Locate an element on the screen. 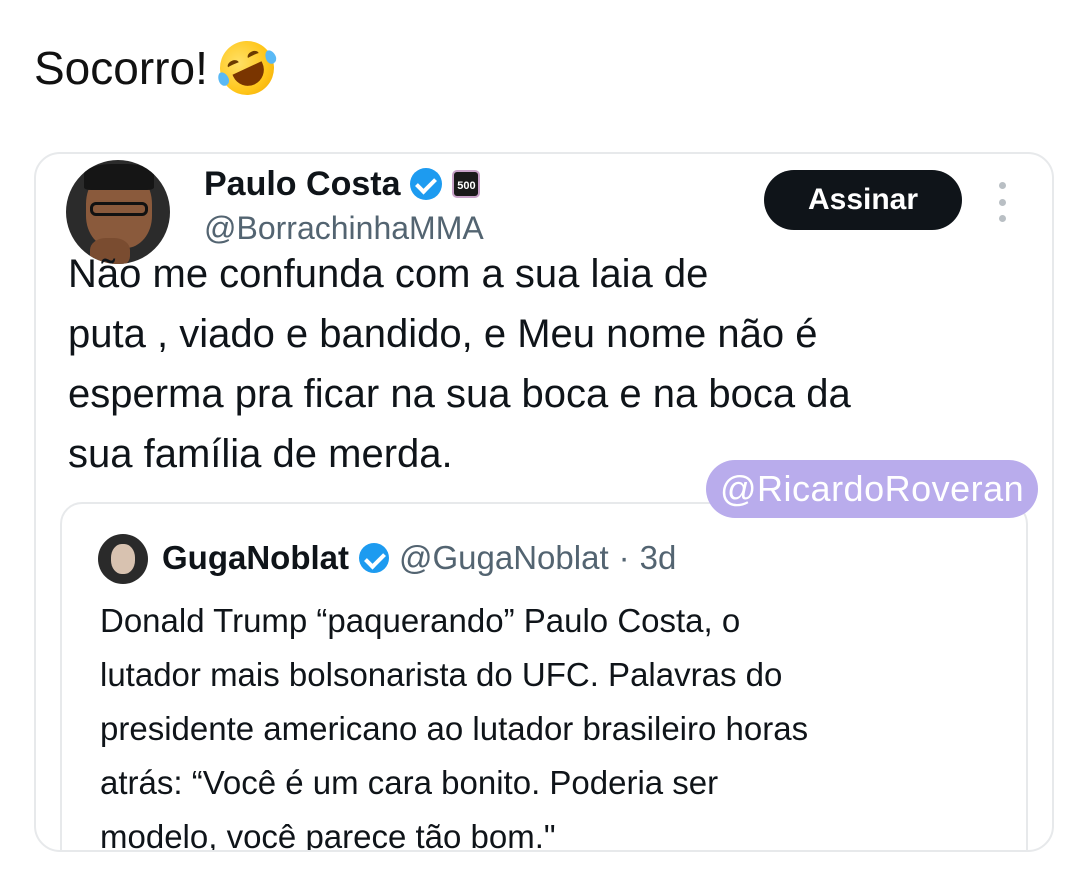 The width and height of the screenshot is (1080, 882). quoted-author-name: GugaNoblat is located at coordinates (255, 558).